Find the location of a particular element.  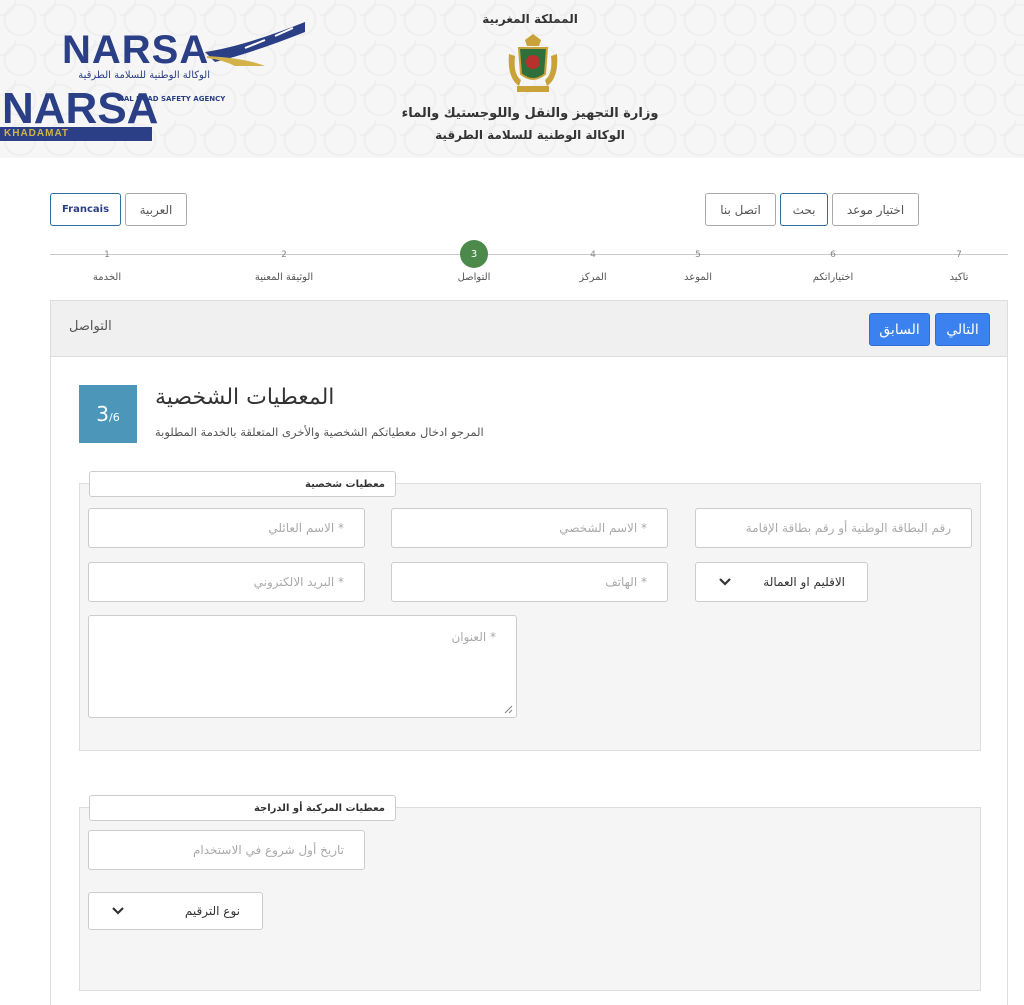

section-heading: المعطيات الشخصية is located at coordinates (245, 397).